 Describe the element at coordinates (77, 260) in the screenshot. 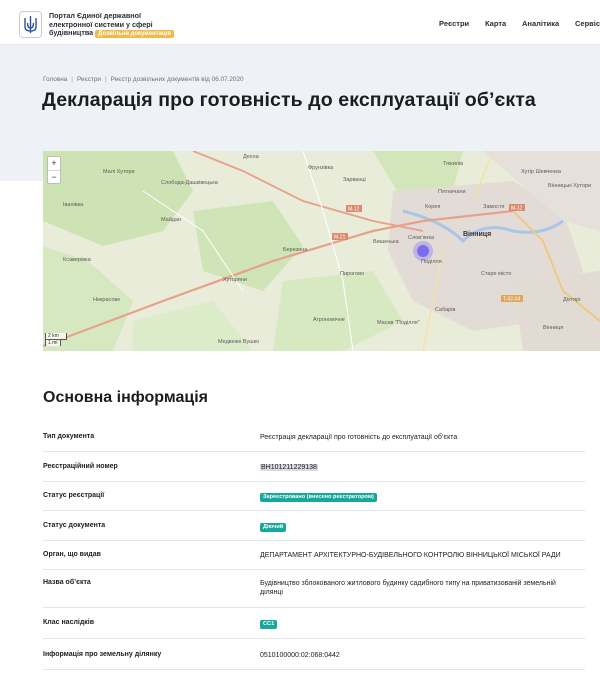

I see `map-label: Ксаверівка` at that location.